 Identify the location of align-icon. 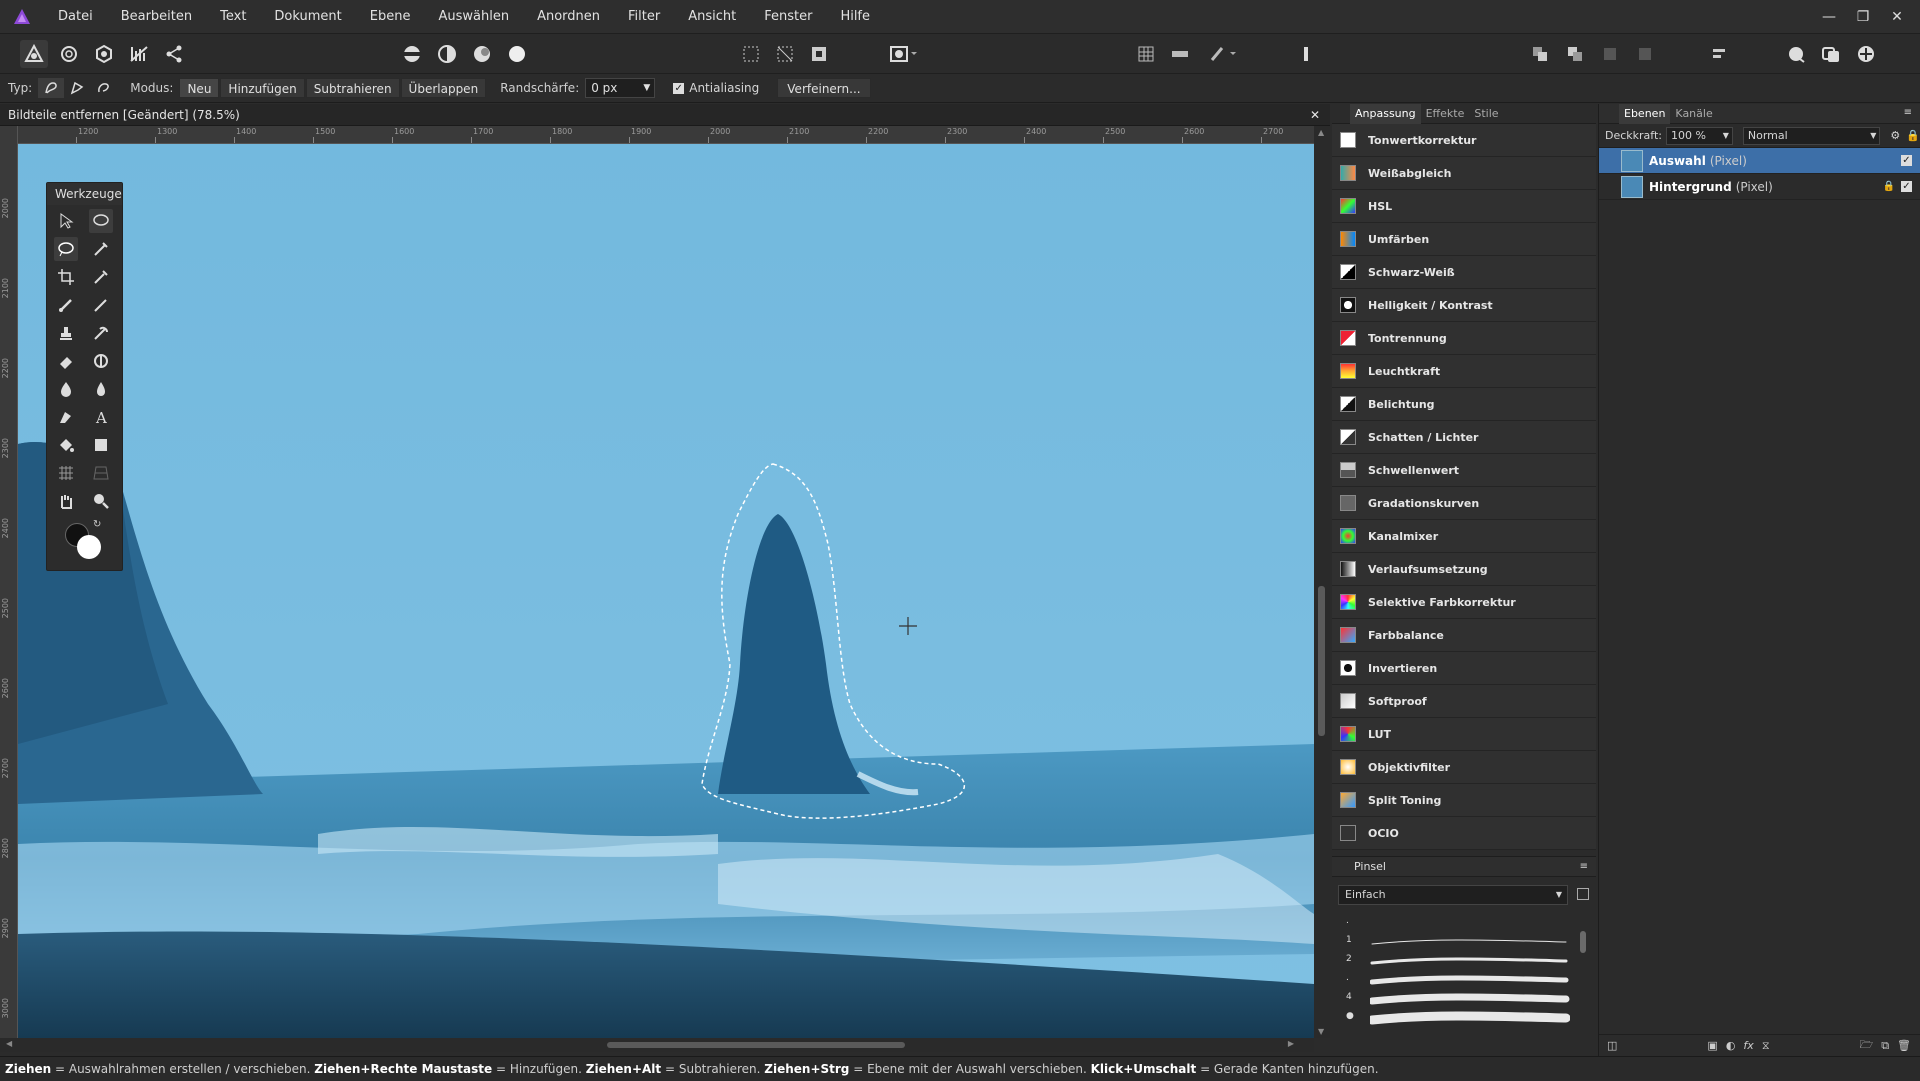
(1720, 54).